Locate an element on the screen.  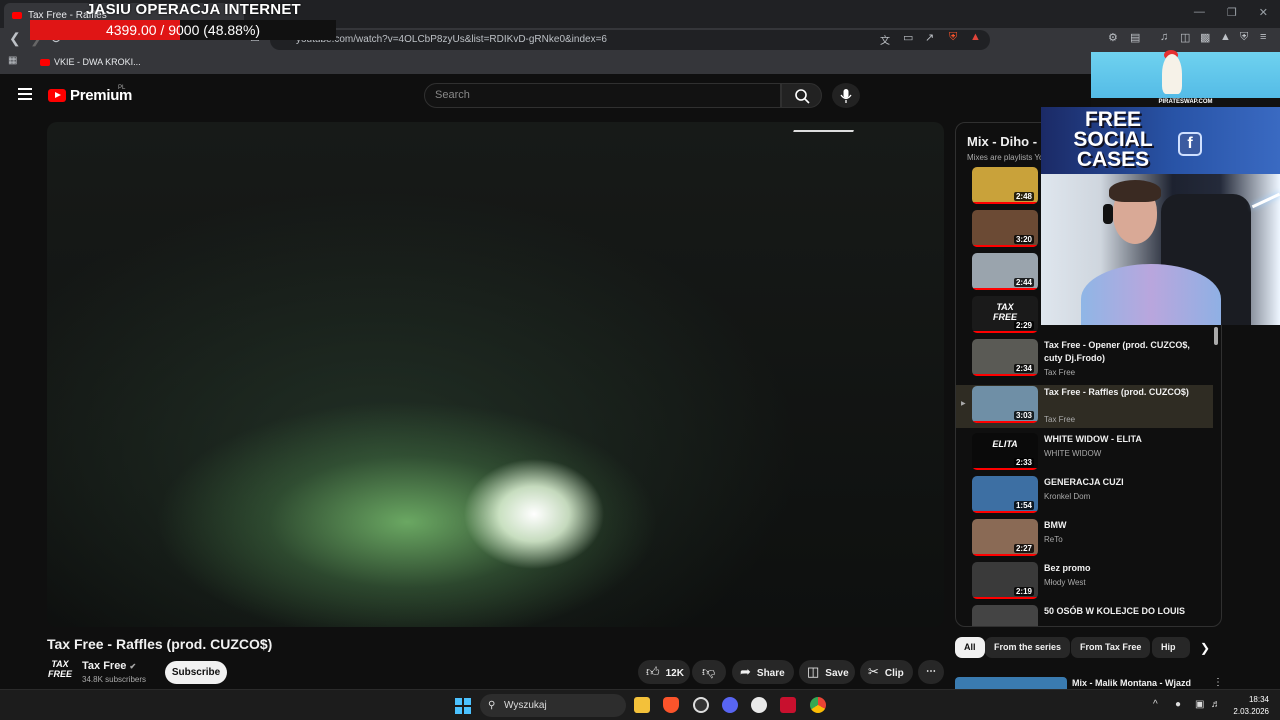
brave-rewards-icon: ▲ is located at coordinates (975, 37).